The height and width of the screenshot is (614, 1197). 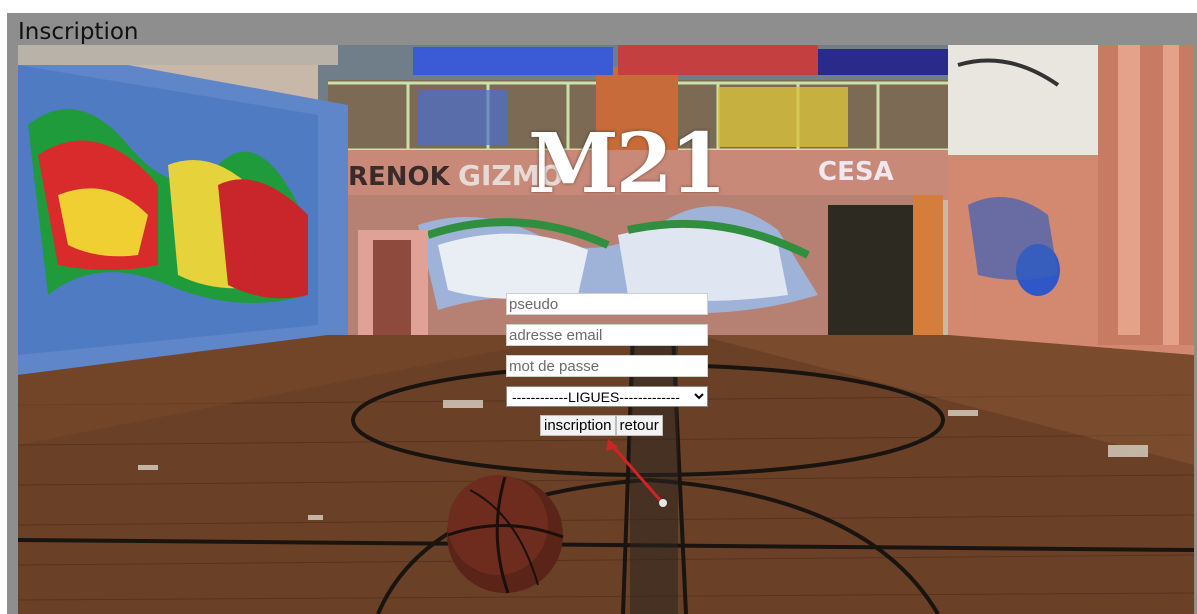 What do you see at coordinates (607, 304) in the screenshot?
I see `pseudo-input` at bounding box center [607, 304].